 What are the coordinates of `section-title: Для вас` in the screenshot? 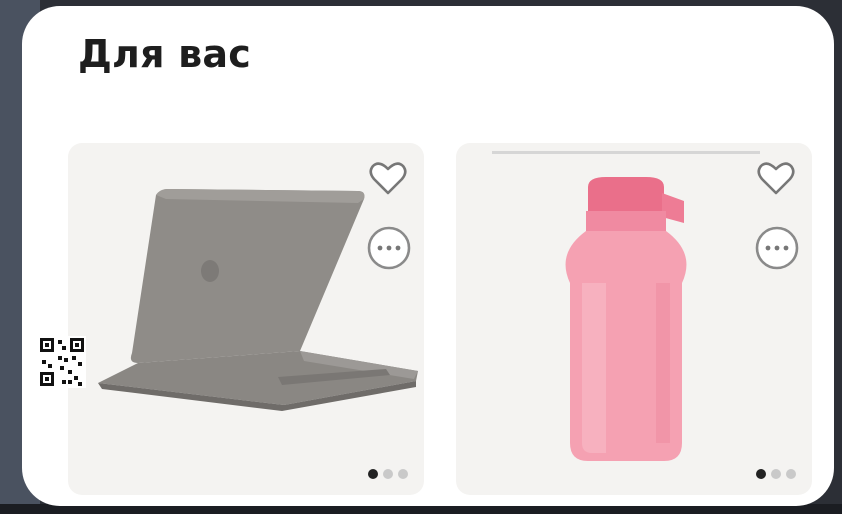 It's located at (164, 54).